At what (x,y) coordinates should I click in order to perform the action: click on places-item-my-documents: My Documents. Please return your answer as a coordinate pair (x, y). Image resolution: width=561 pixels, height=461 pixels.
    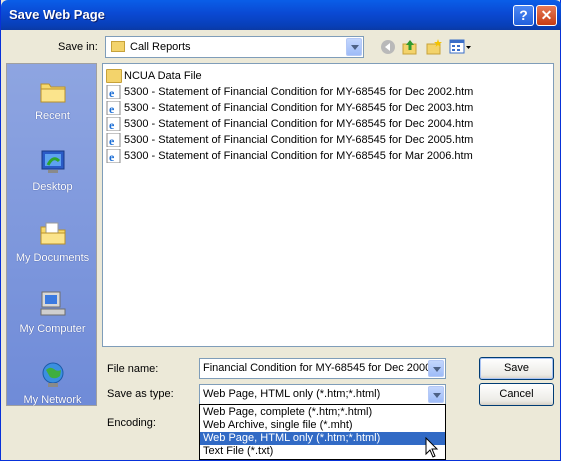
    Looking at the image, I should click on (52, 245).